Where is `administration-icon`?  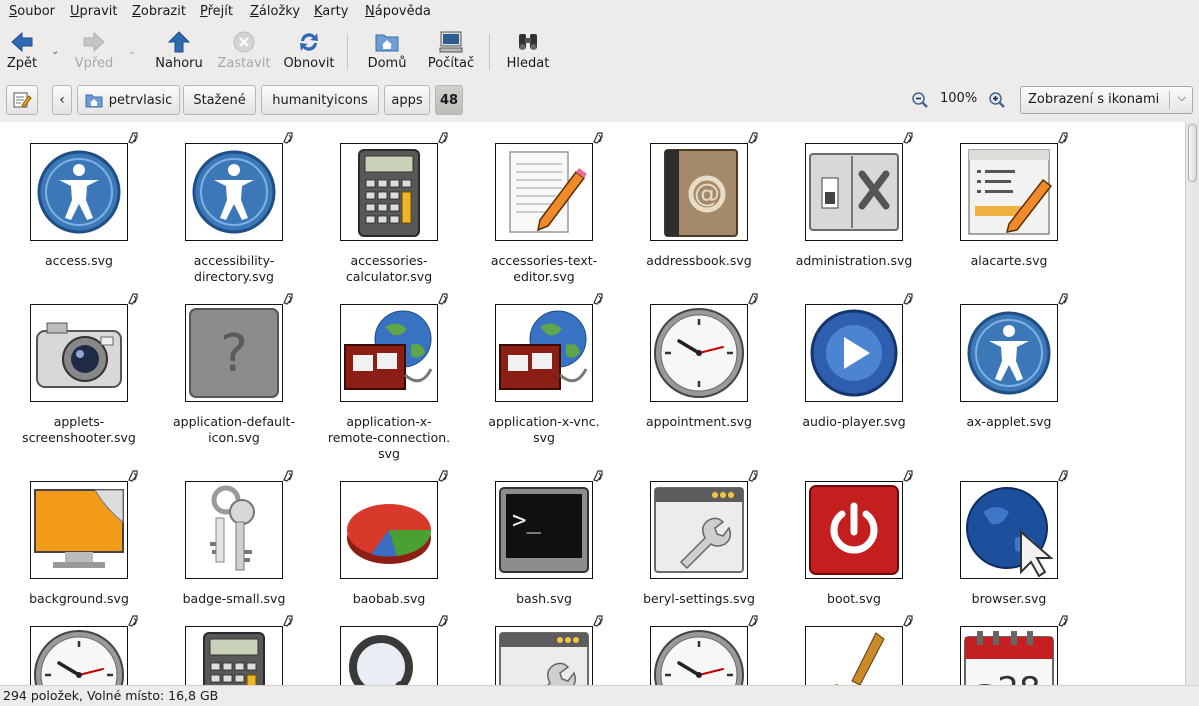
administration-icon is located at coordinates (854, 192).